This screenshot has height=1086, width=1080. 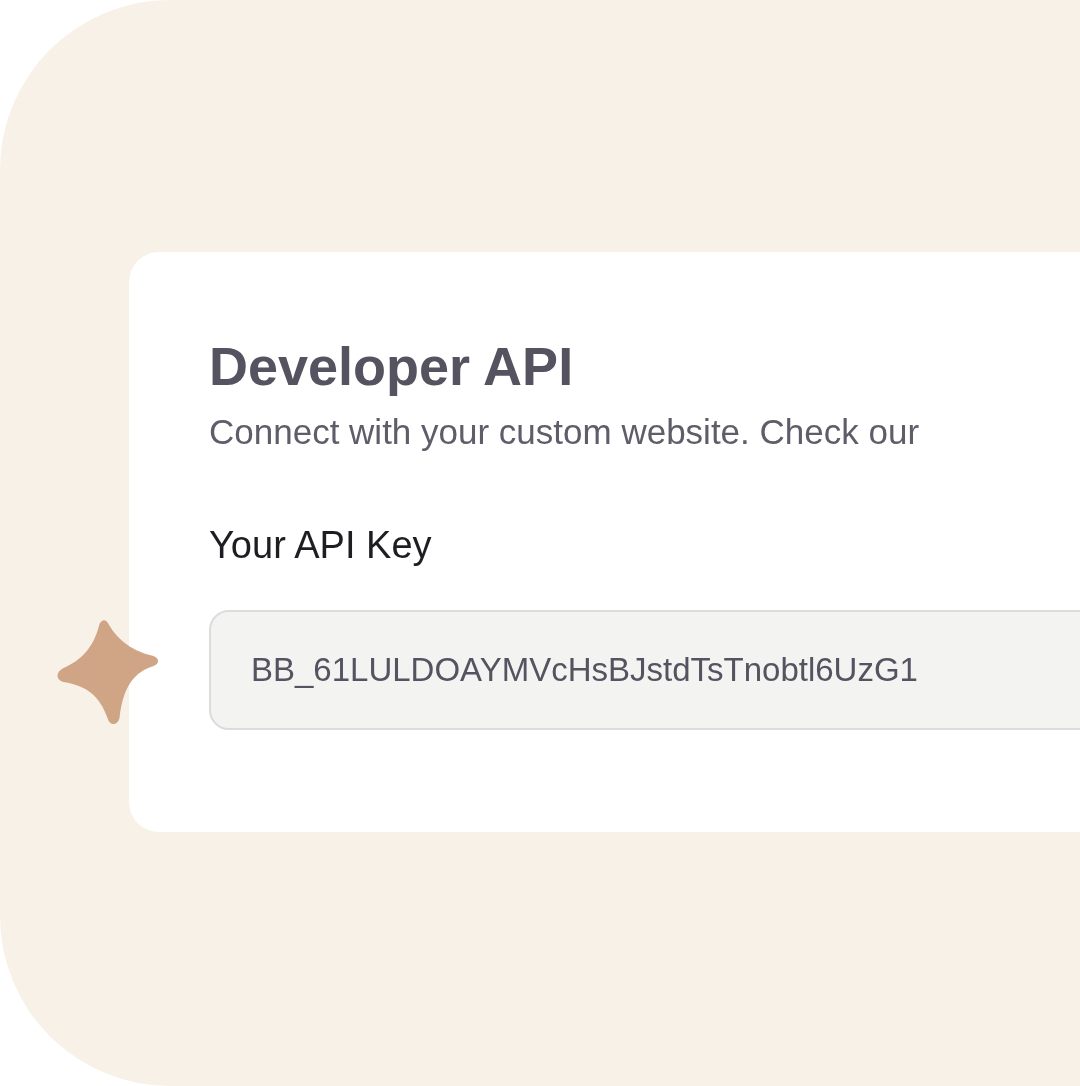 What do you see at coordinates (644, 670) in the screenshot?
I see `api-key-field: BB_61LULDOAYMVcHsBJstdTsTnobtl6UzG1` at bounding box center [644, 670].